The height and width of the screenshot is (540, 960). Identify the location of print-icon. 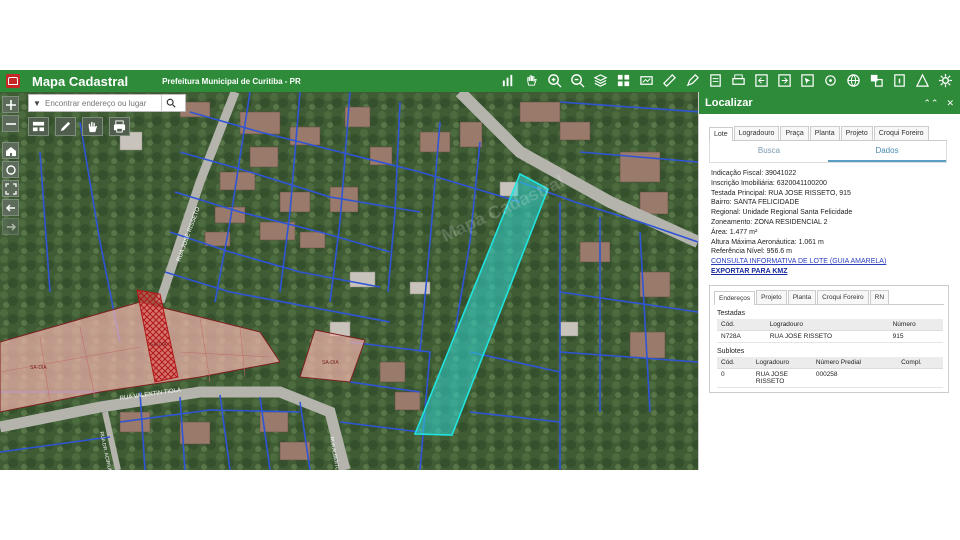
(738, 80).